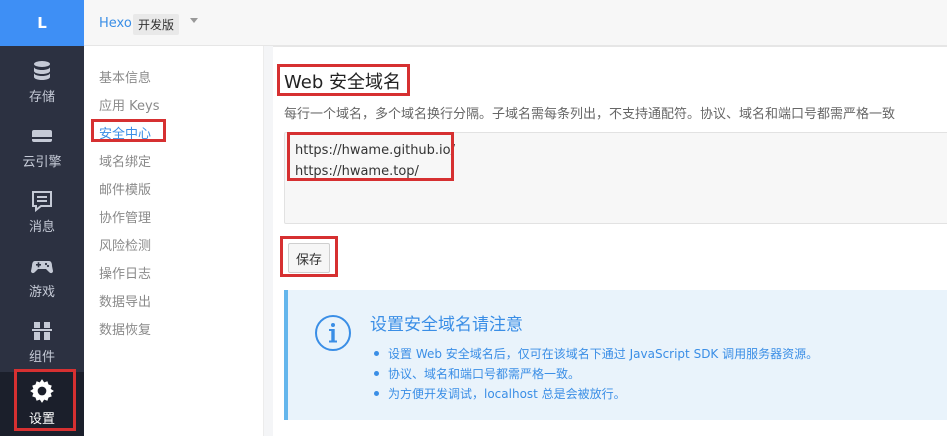 The height and width of the screenshot is (437, 947). Describe the element at coordinates (41, 292) in the screenshot. I see `rail-label: 游戏` at that location.